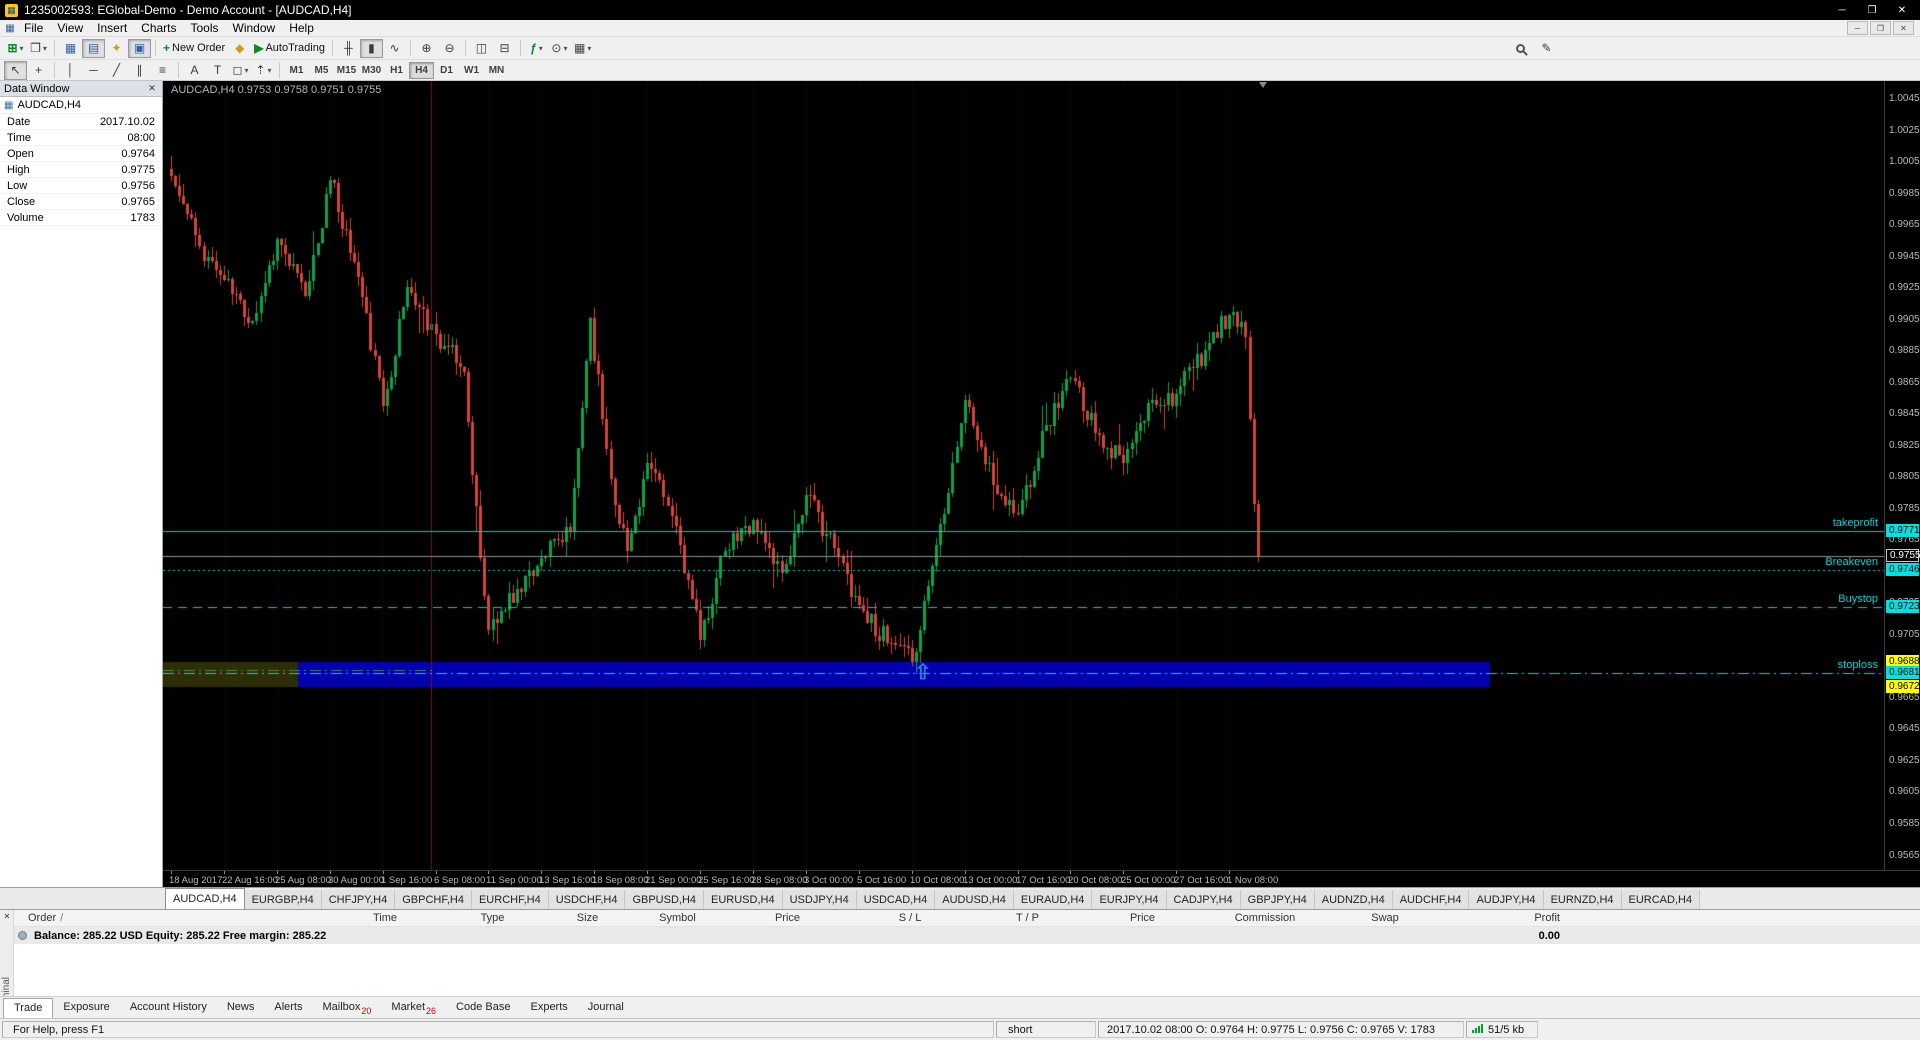  I want to click on terminal-button: ▣, so click(139, 48).